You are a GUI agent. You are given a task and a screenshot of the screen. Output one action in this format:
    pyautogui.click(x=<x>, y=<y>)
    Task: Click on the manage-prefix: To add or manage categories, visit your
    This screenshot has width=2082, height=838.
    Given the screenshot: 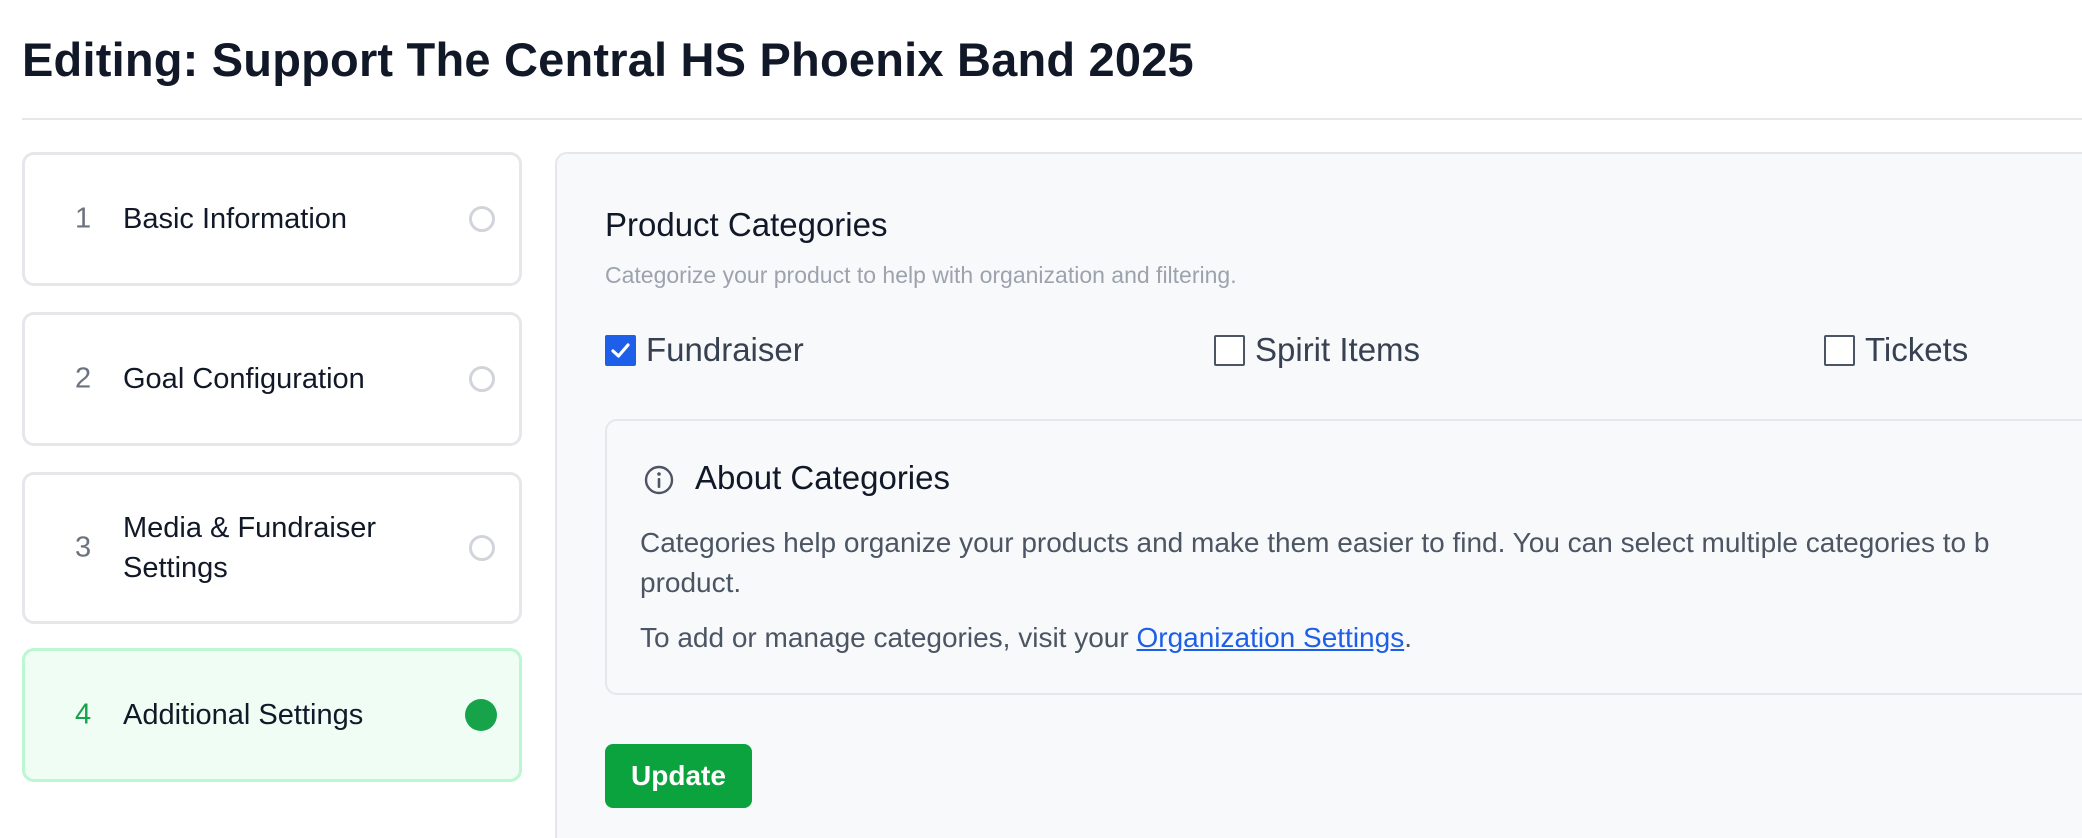 What is the action you would take?
    pyautogui.click(x=888, y=637)
    